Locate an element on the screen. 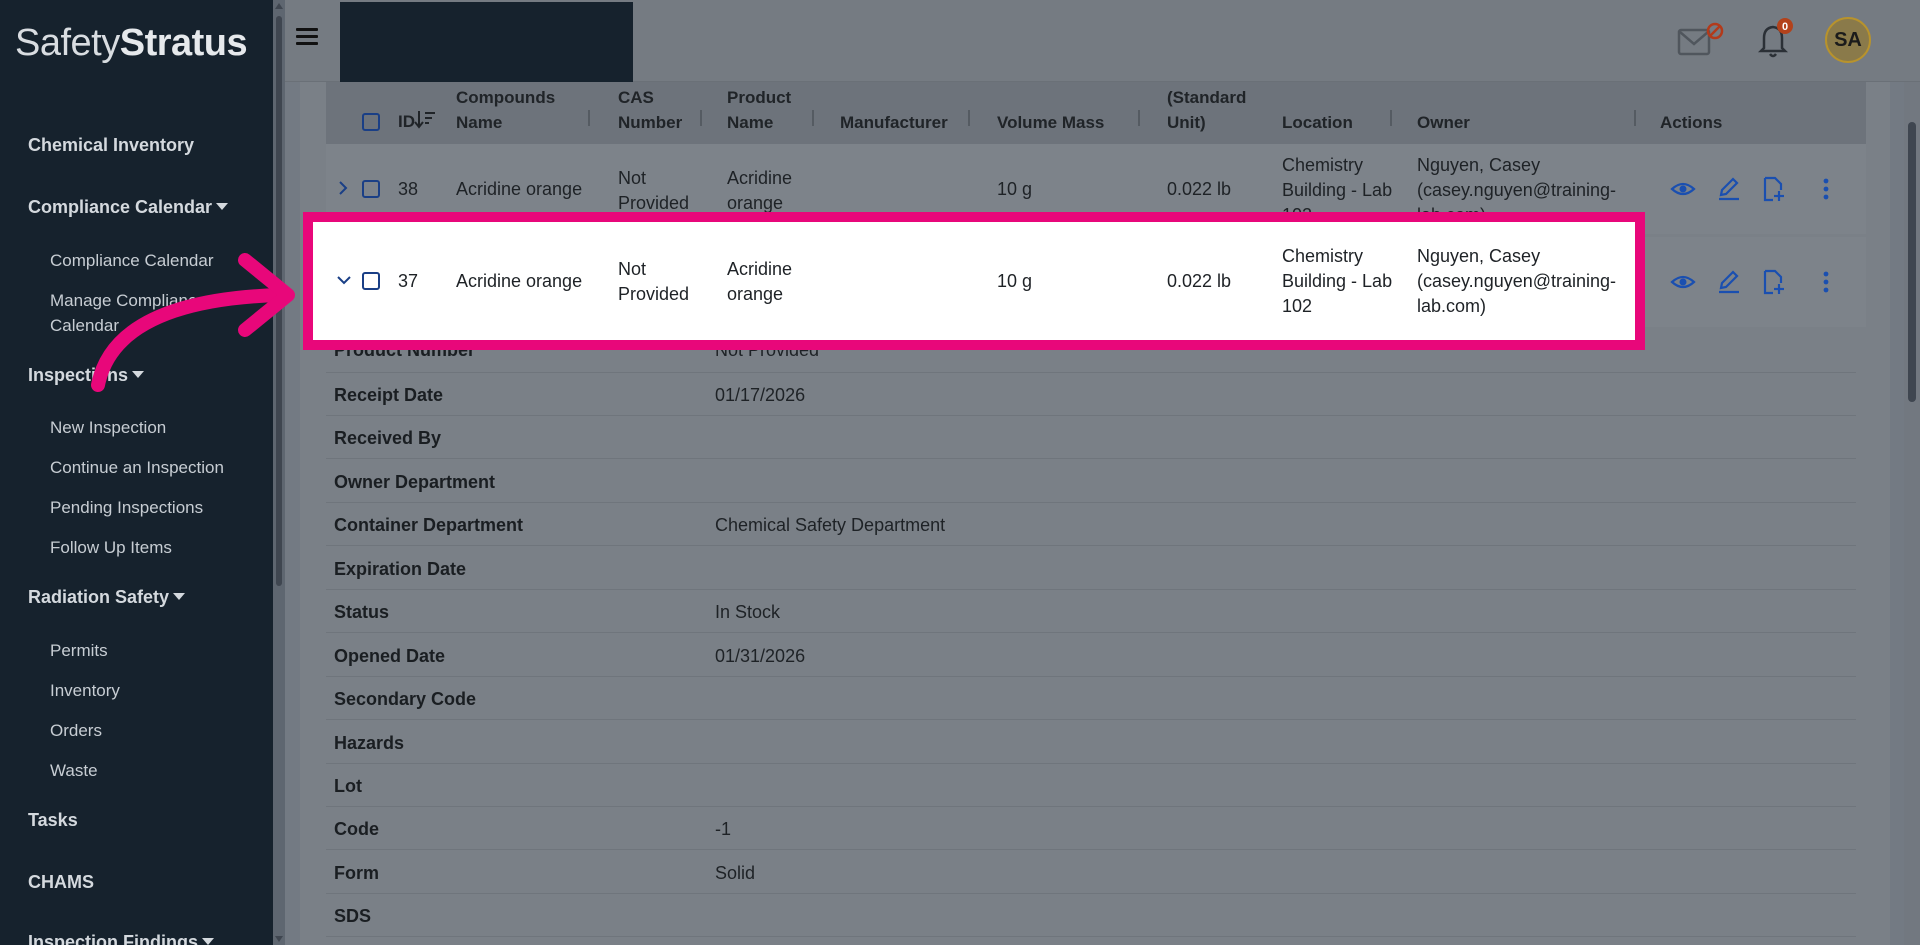 The height and width of the screenshot is (945, 1920). detail-row: Owner Department is located at coordinates (1091, 481).